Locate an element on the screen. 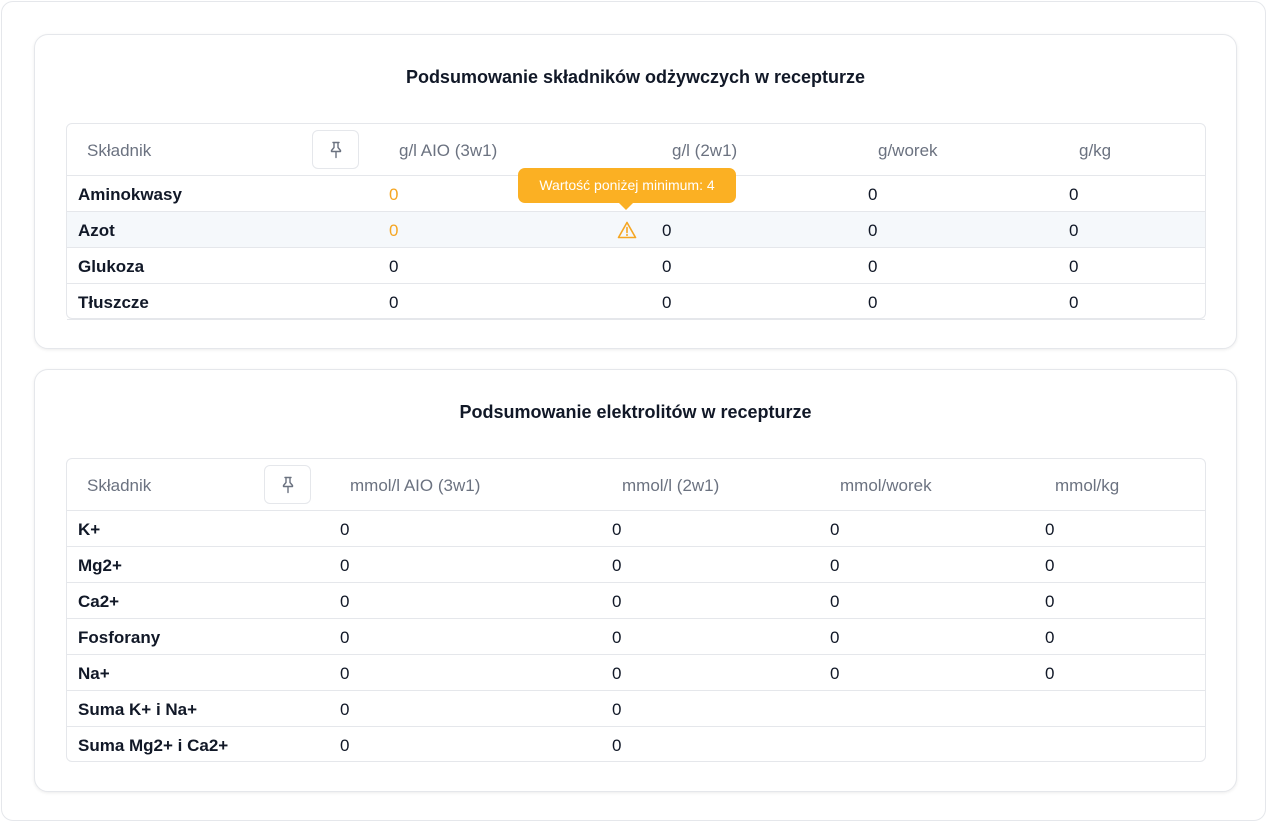 The image size is (1267, 823). table-row: Na+ 0 0 0 0 is located at coordinates (636, 673).